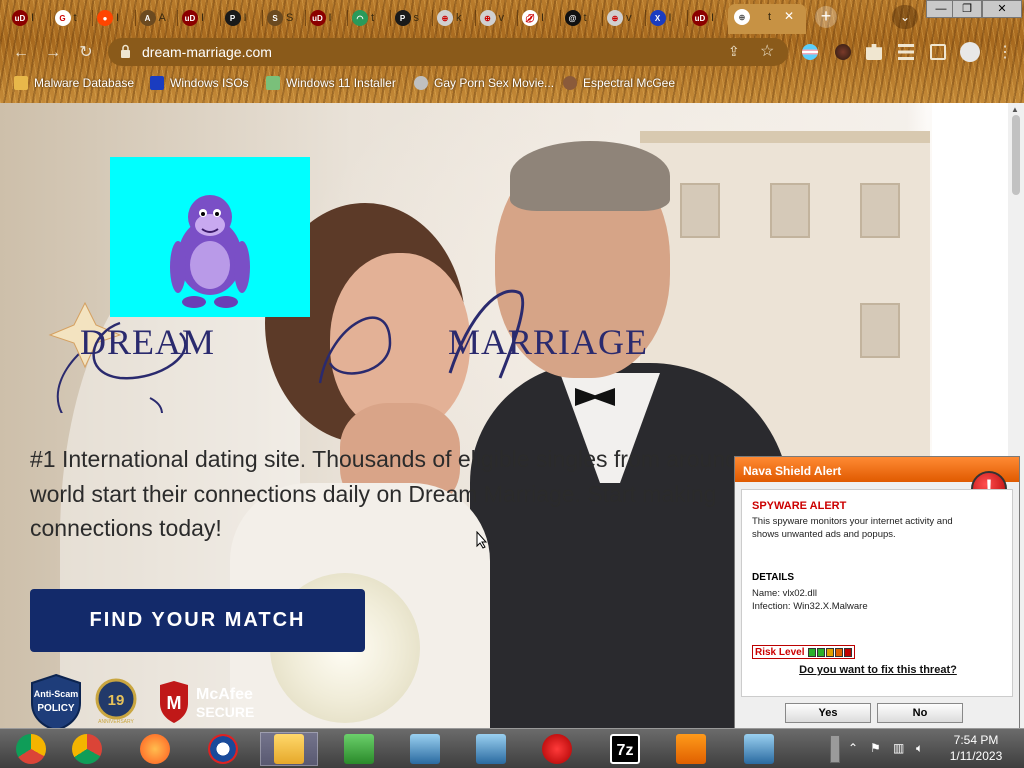  I want to click on share-icon: ⇪, so click(734, 51).